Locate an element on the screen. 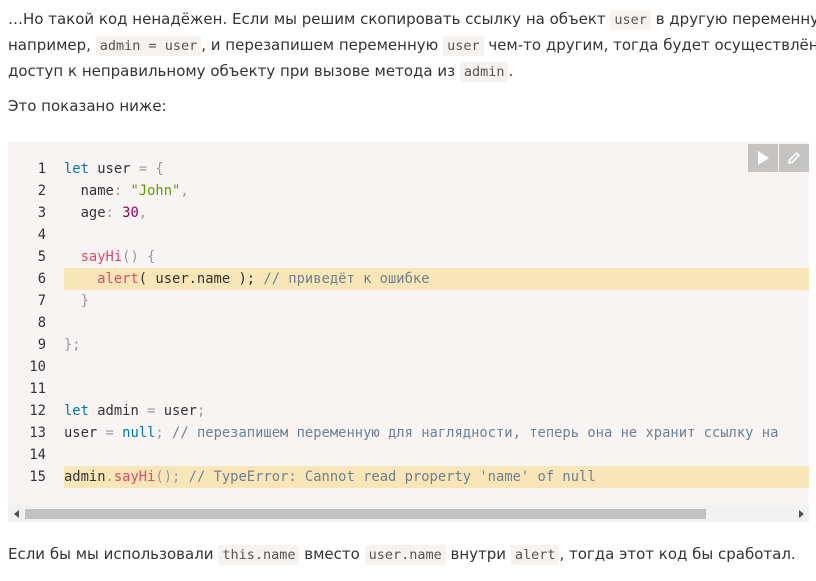 This screenshot has width=816, height=581. pencil-icon is located at coordinates (794, 158).